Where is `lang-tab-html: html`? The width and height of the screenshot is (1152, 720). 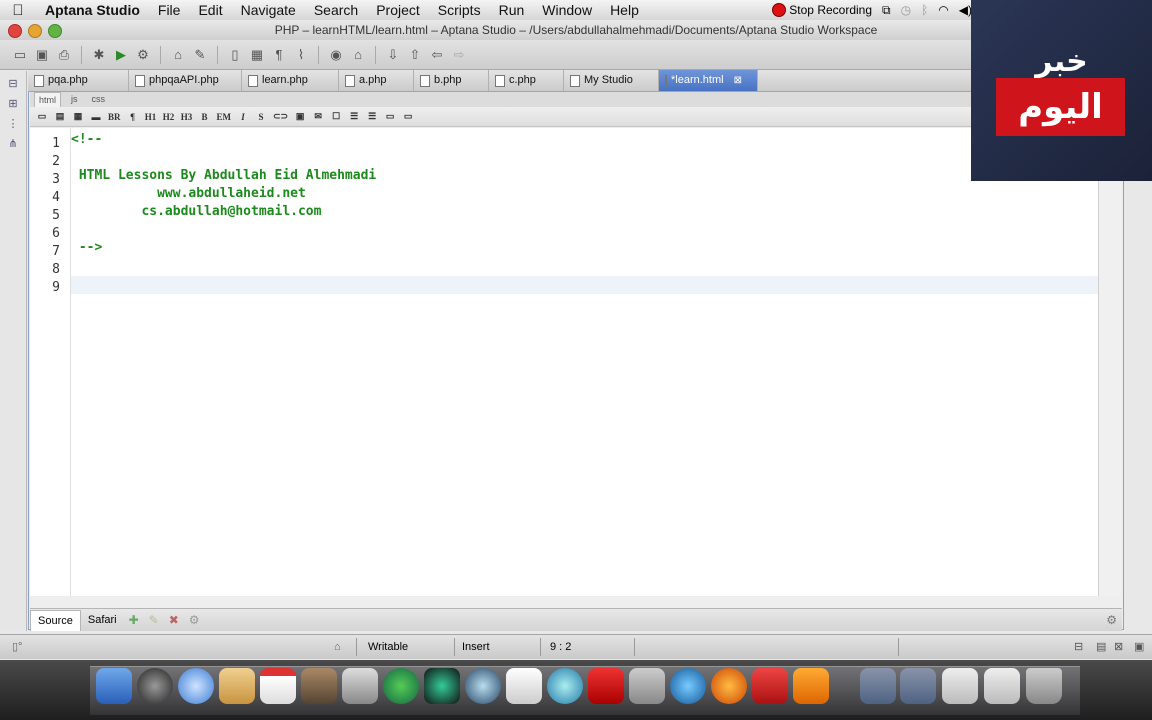 lang-tab-html: html is located at coordinates (48, 99).